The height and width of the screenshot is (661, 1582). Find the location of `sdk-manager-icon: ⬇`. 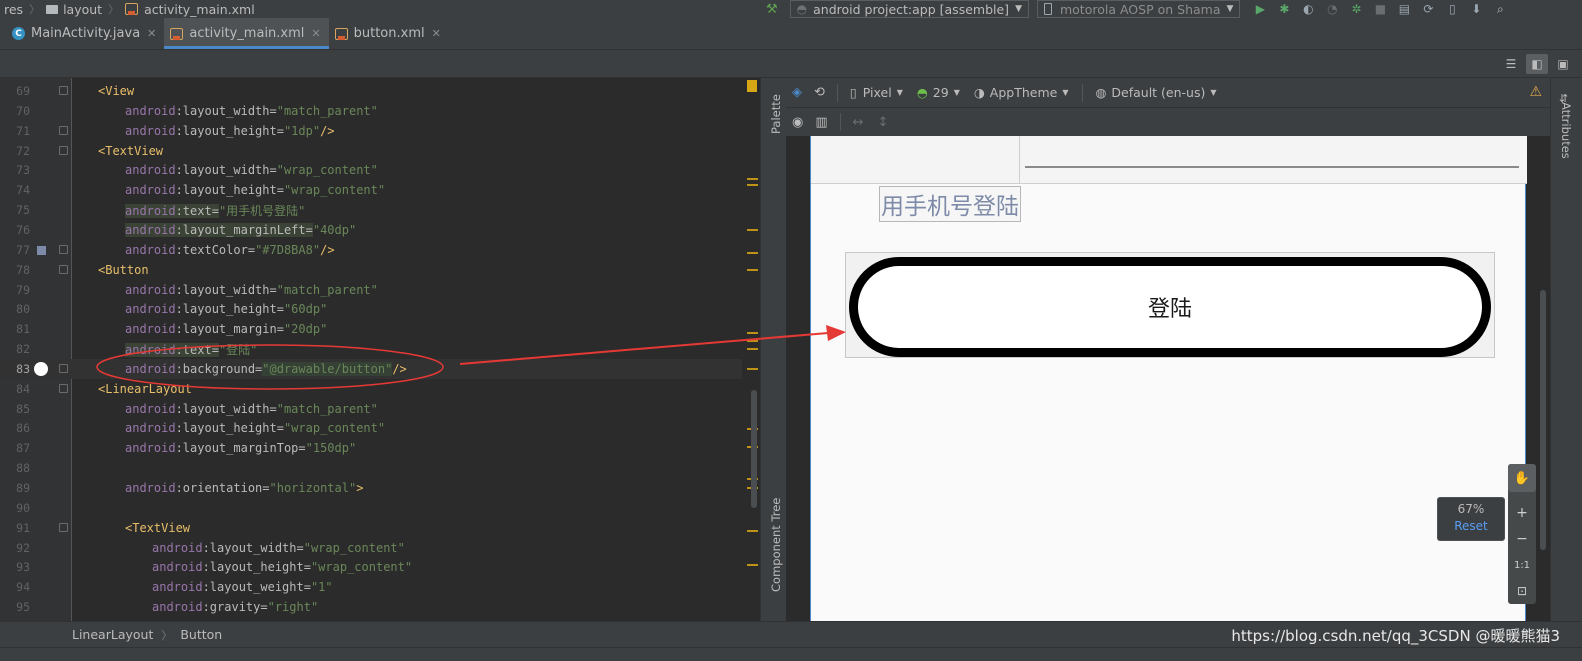

sdk-manager-icon: ⬇ is located at coordinates (1476, 9).